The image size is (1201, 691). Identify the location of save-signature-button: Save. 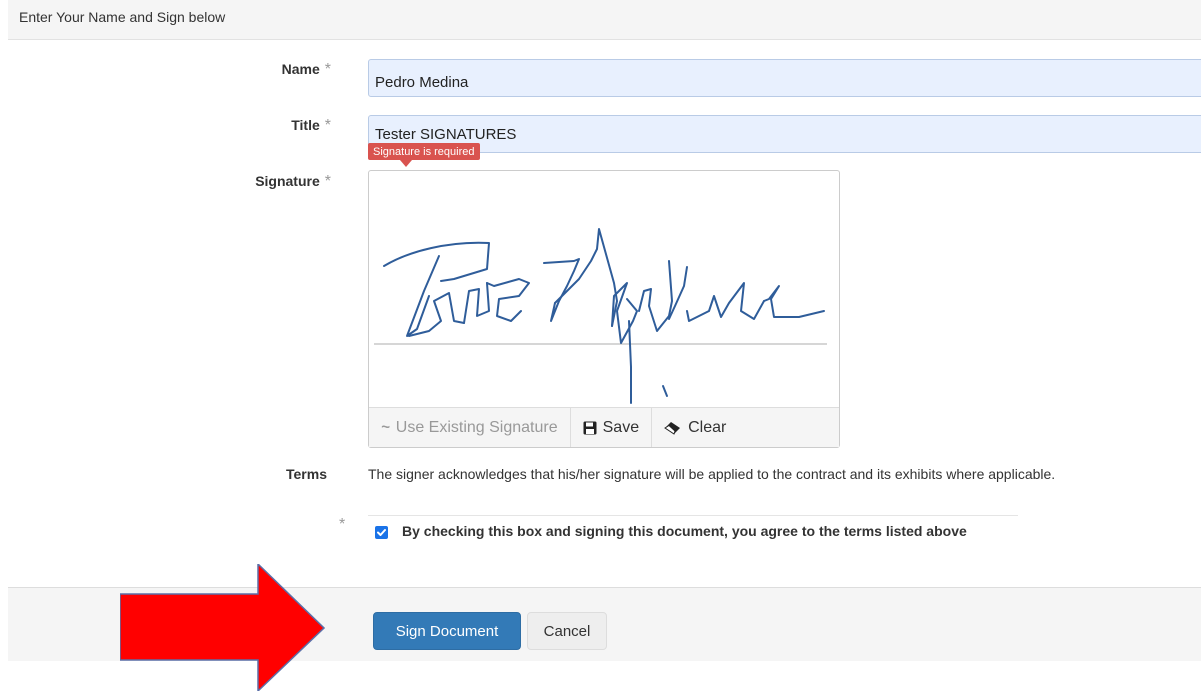
(612, 427).